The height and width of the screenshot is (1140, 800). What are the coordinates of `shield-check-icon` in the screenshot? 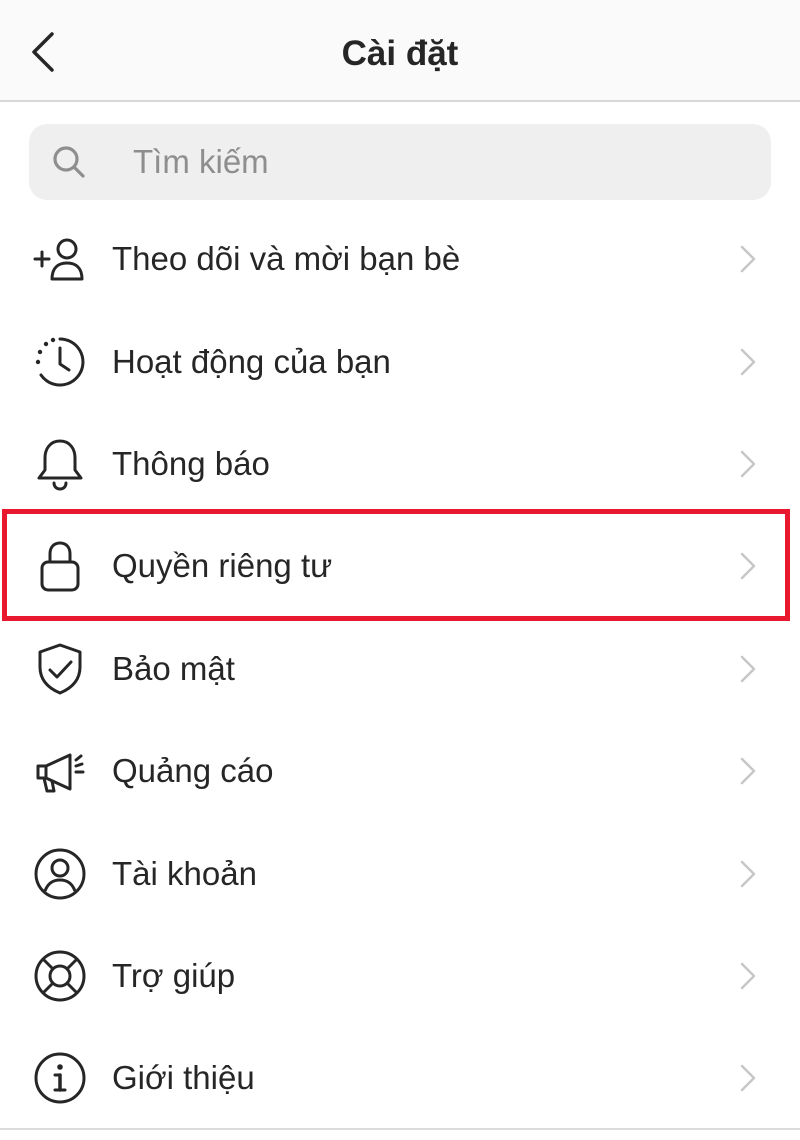 It's located at (60, 669).